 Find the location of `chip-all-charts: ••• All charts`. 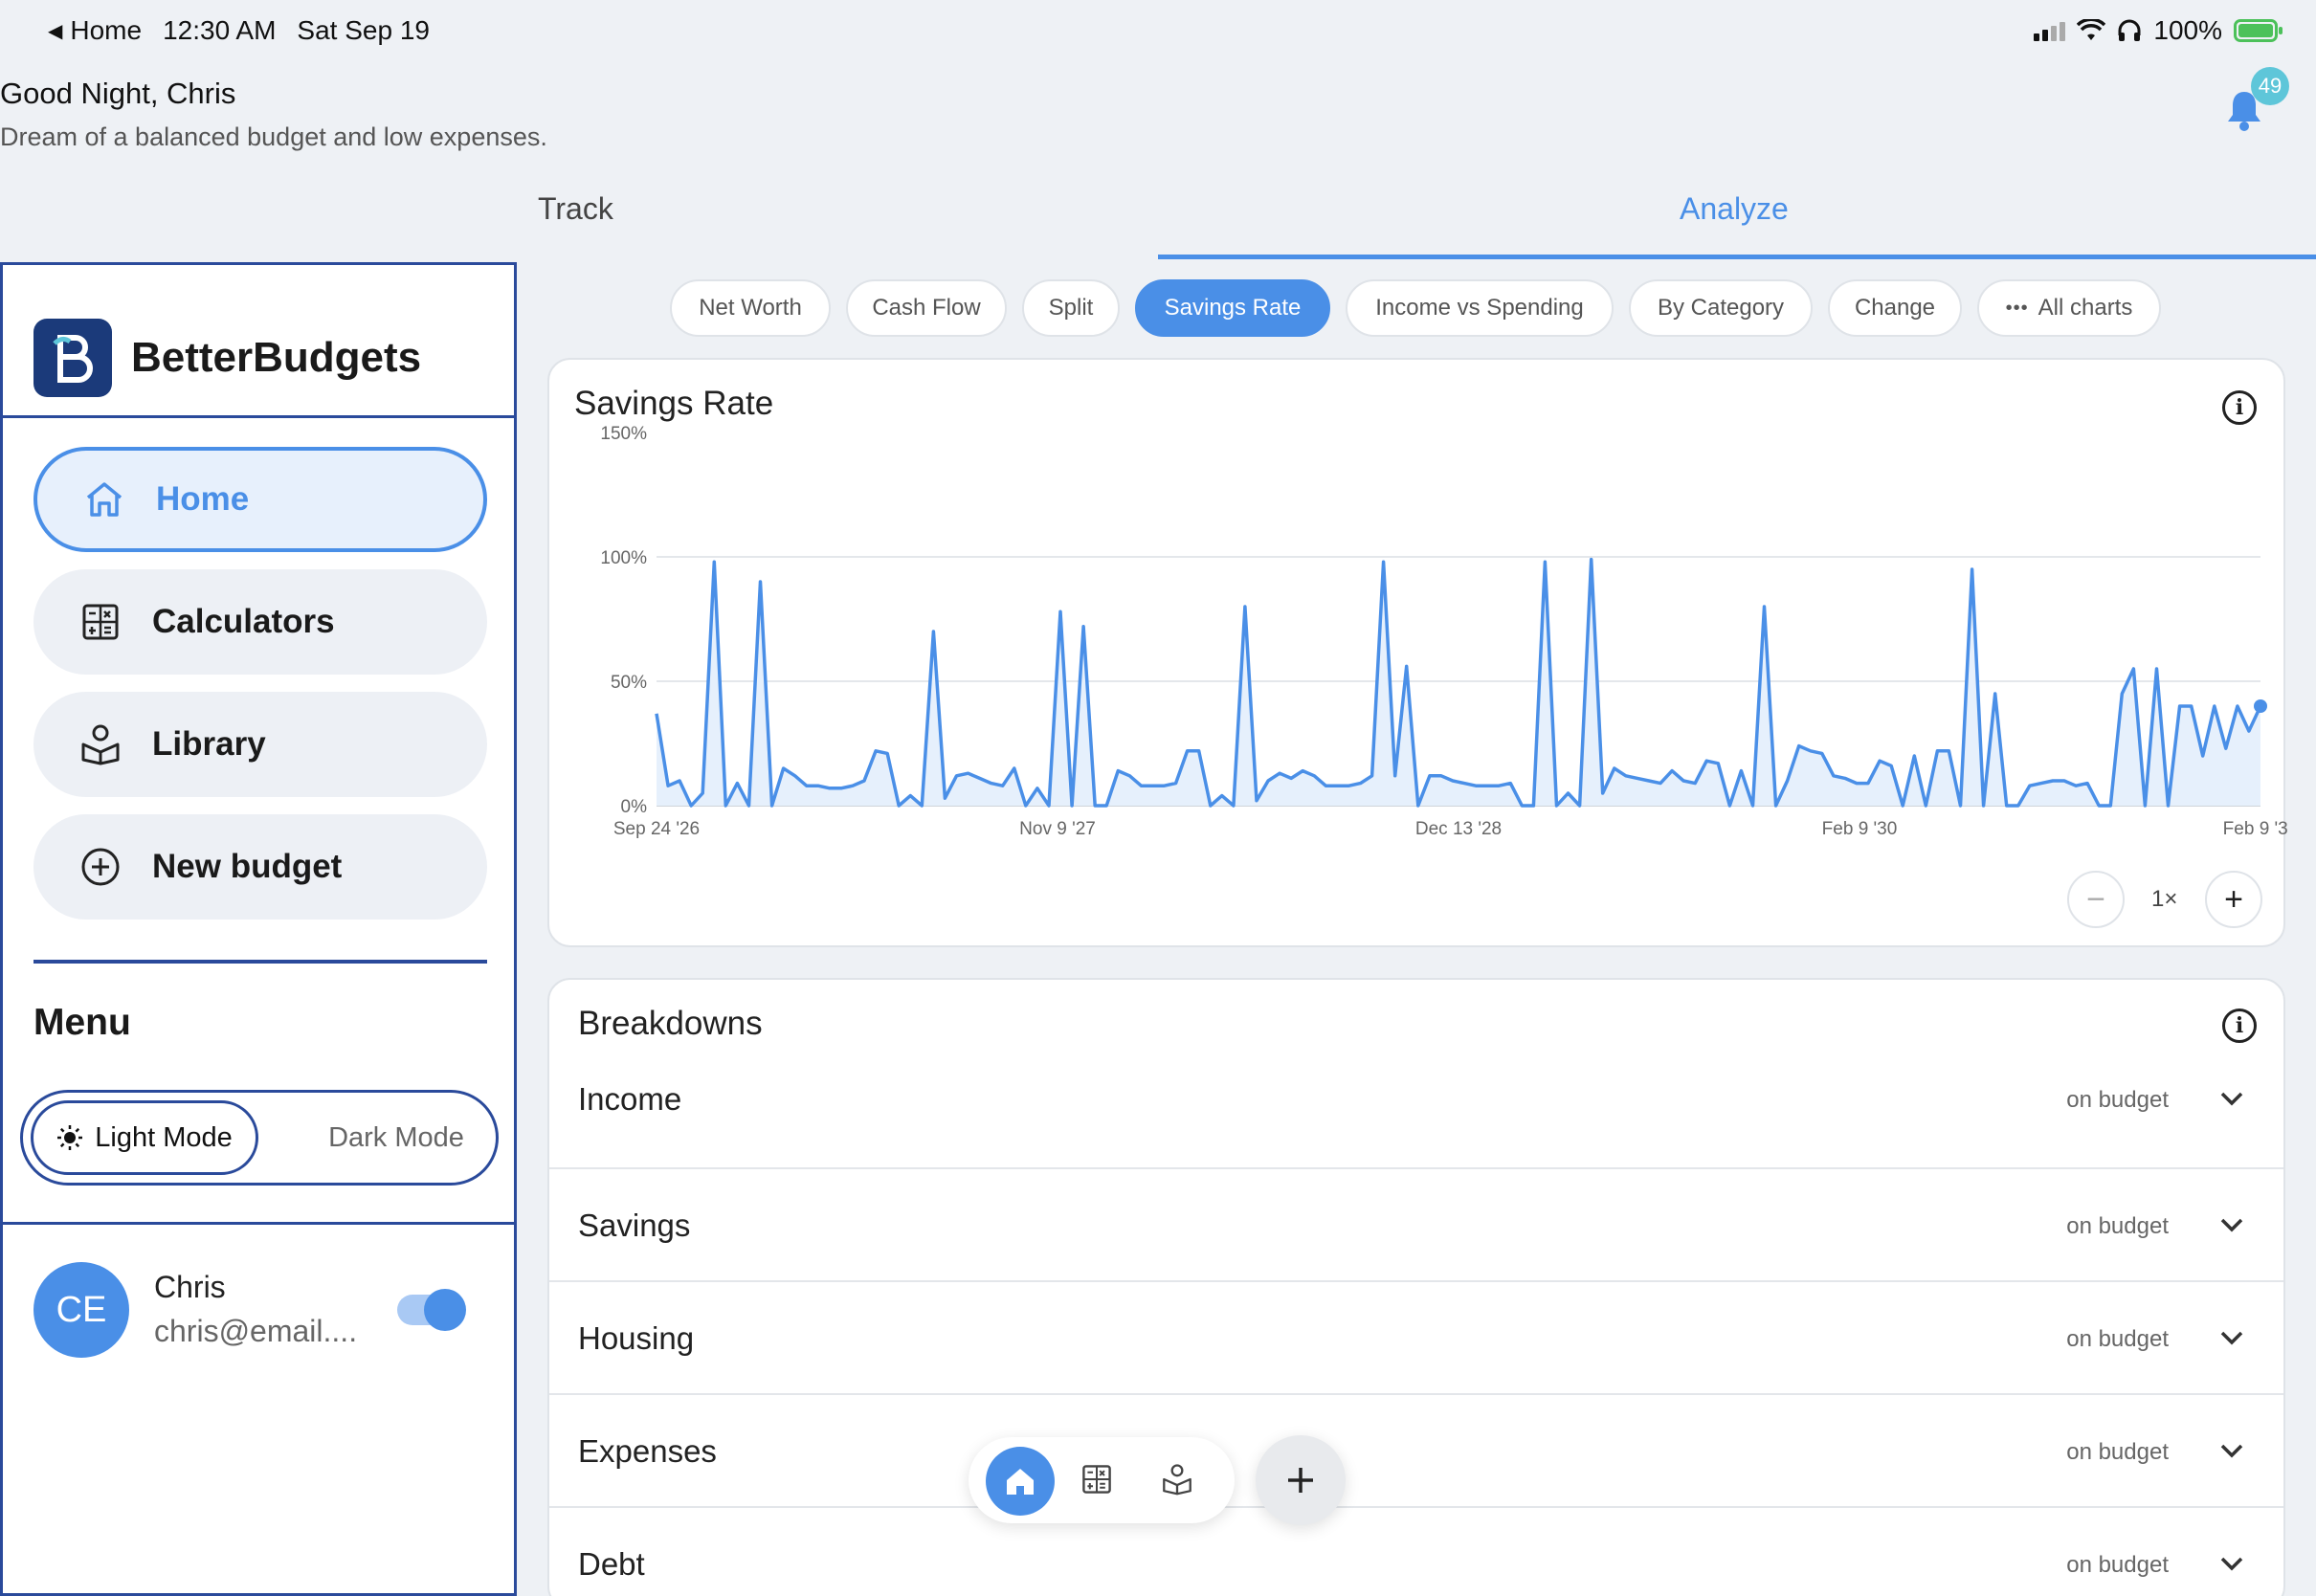

chip-all-charts: ••• All charts is located at coordinates (2069, 308).